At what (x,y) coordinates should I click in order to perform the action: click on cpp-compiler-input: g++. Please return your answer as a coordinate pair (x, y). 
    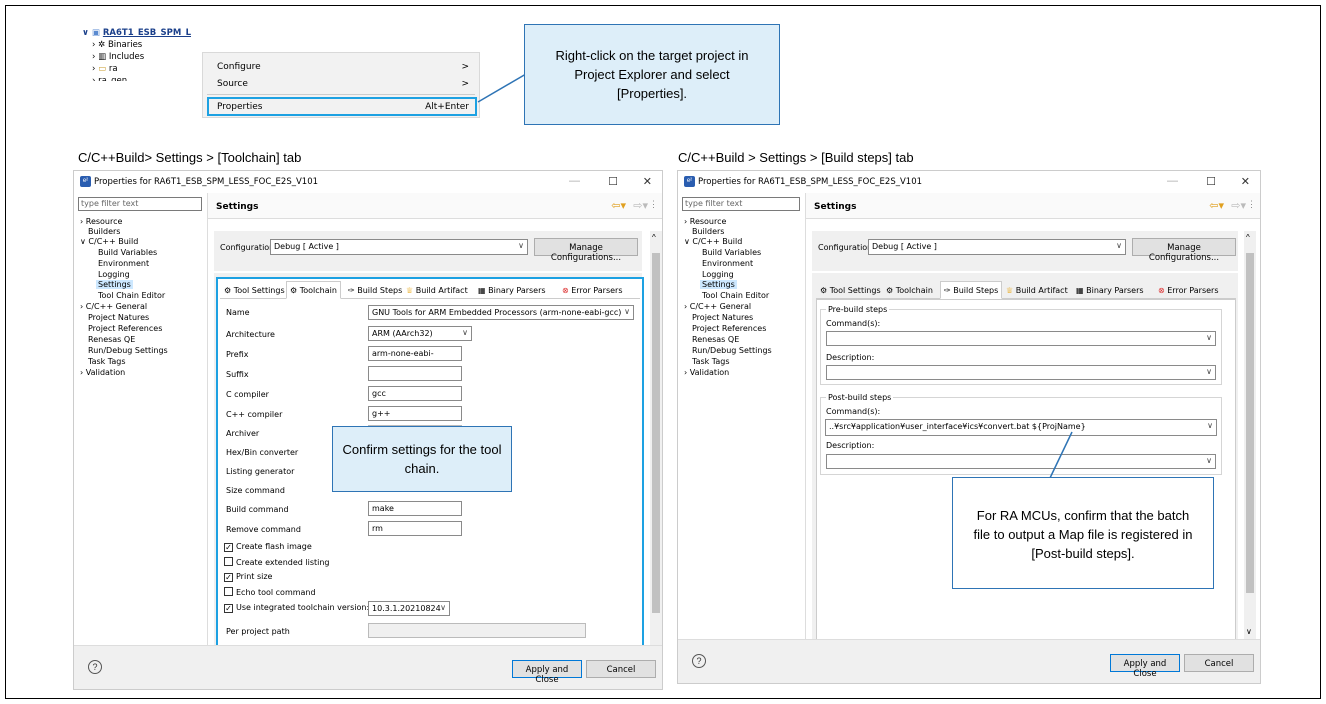
    Looking at the image, I should click on (415, 413).